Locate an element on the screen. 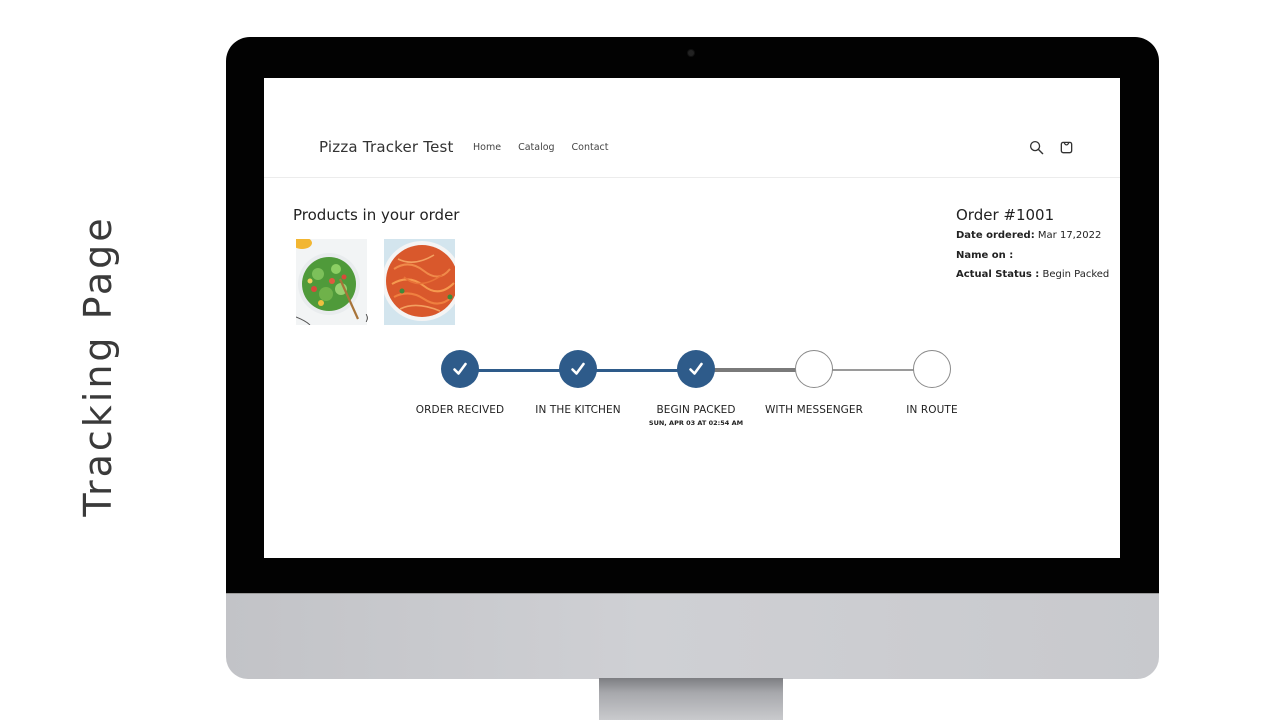 The width and height of the screenshot is (1280, 720). name-on-label: Name on : is located at coordinates (985, 255).